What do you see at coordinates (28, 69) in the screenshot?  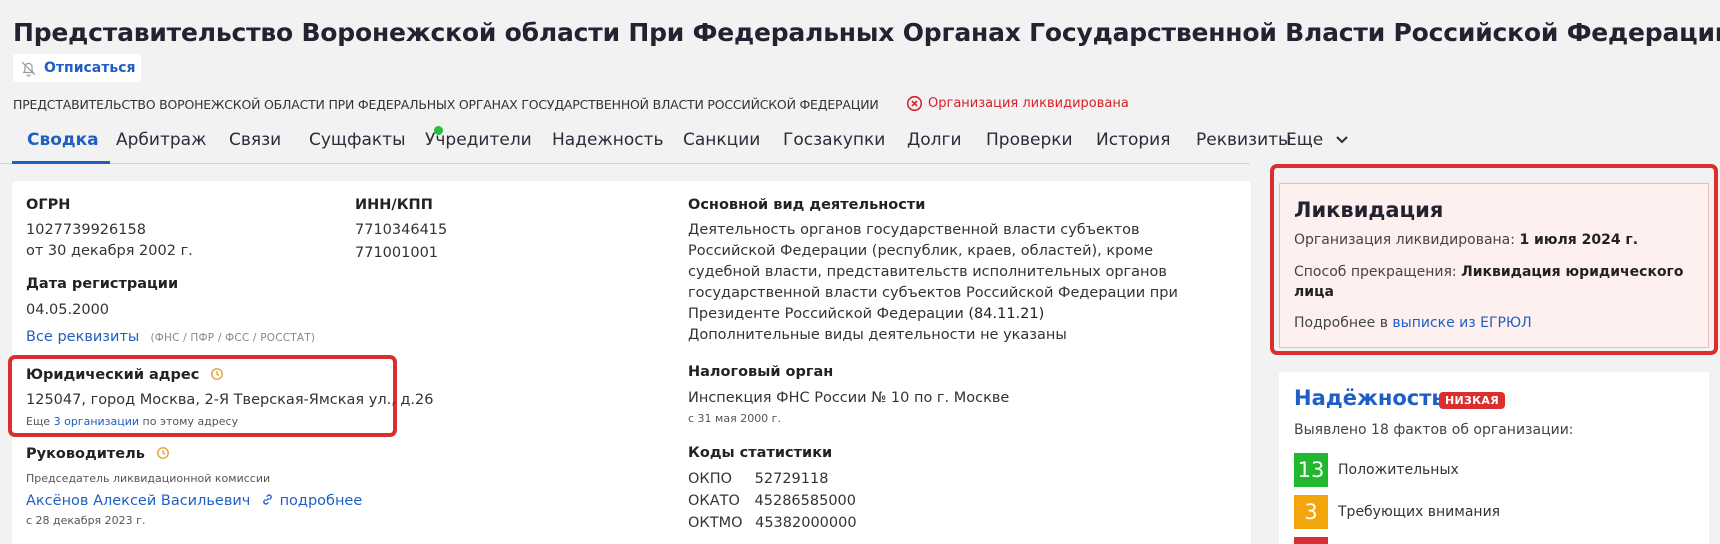 I see `bell-off-icon` at bounding box center [28, 69].